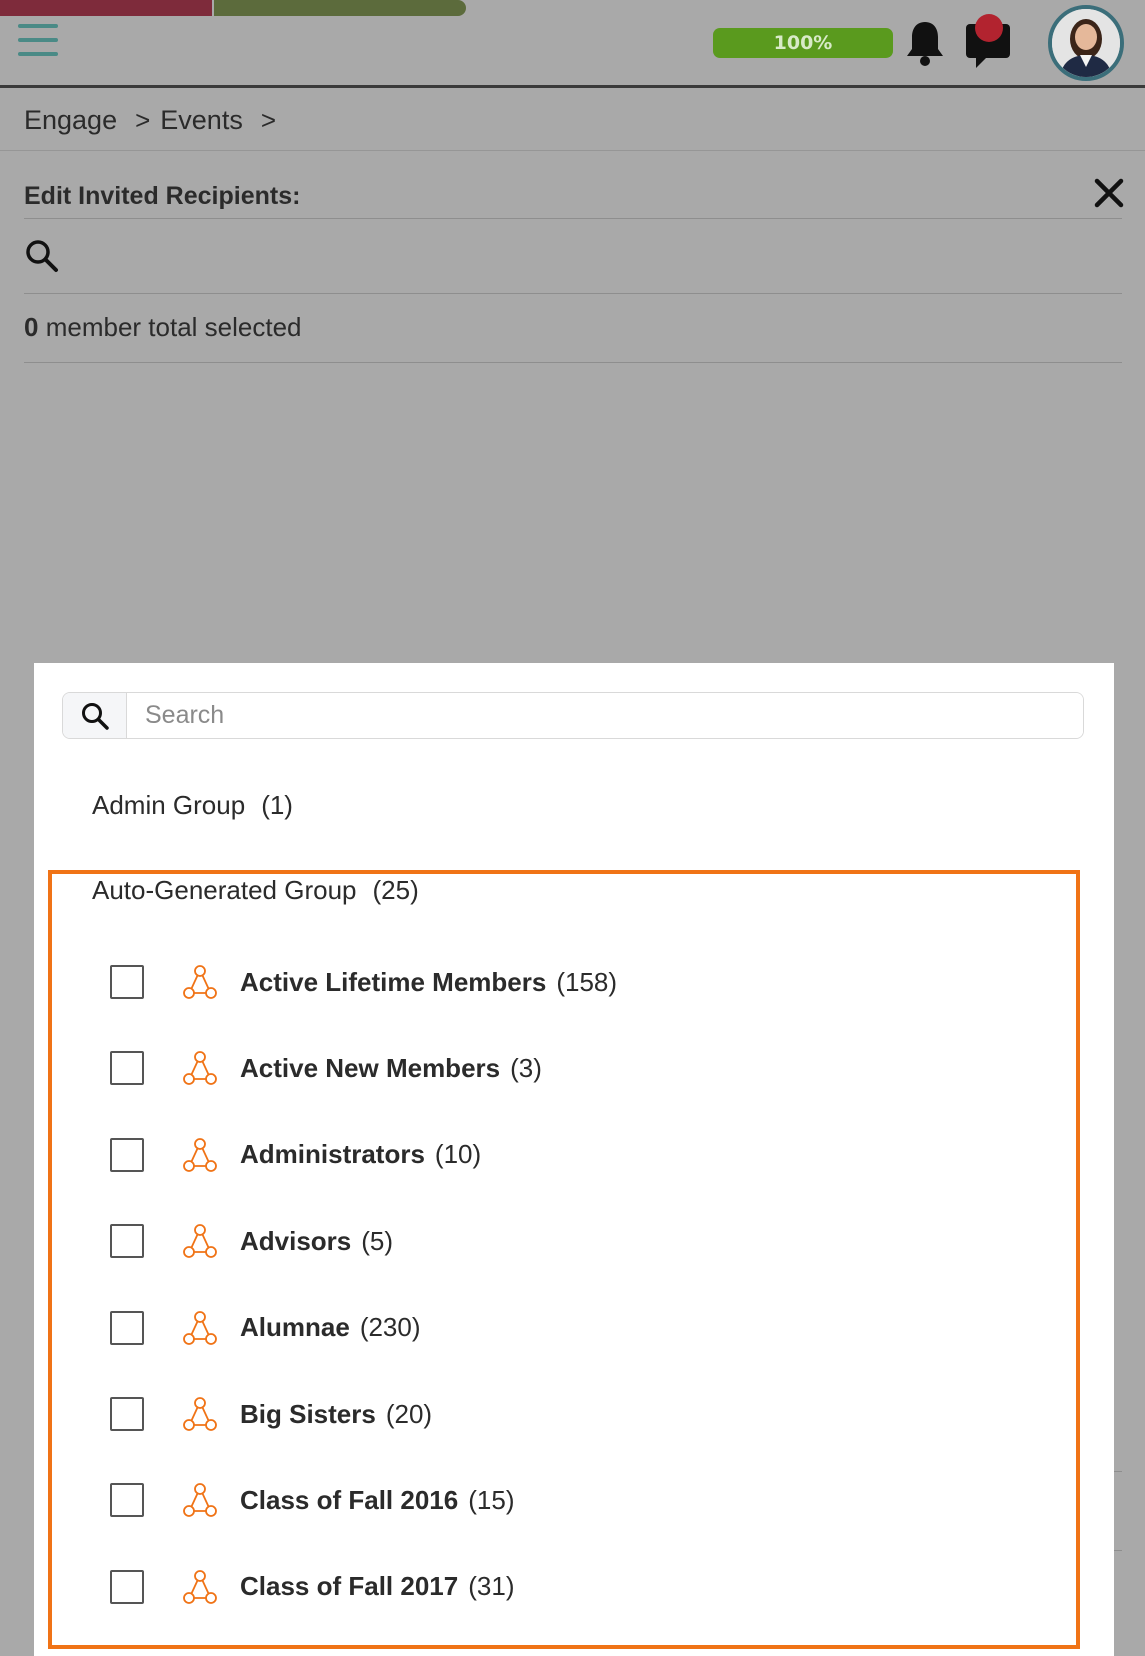 This screenshot has height=1656, width=1145. I want to click on list-item: Class of Fall 2016 (15), so click(312, 1500).